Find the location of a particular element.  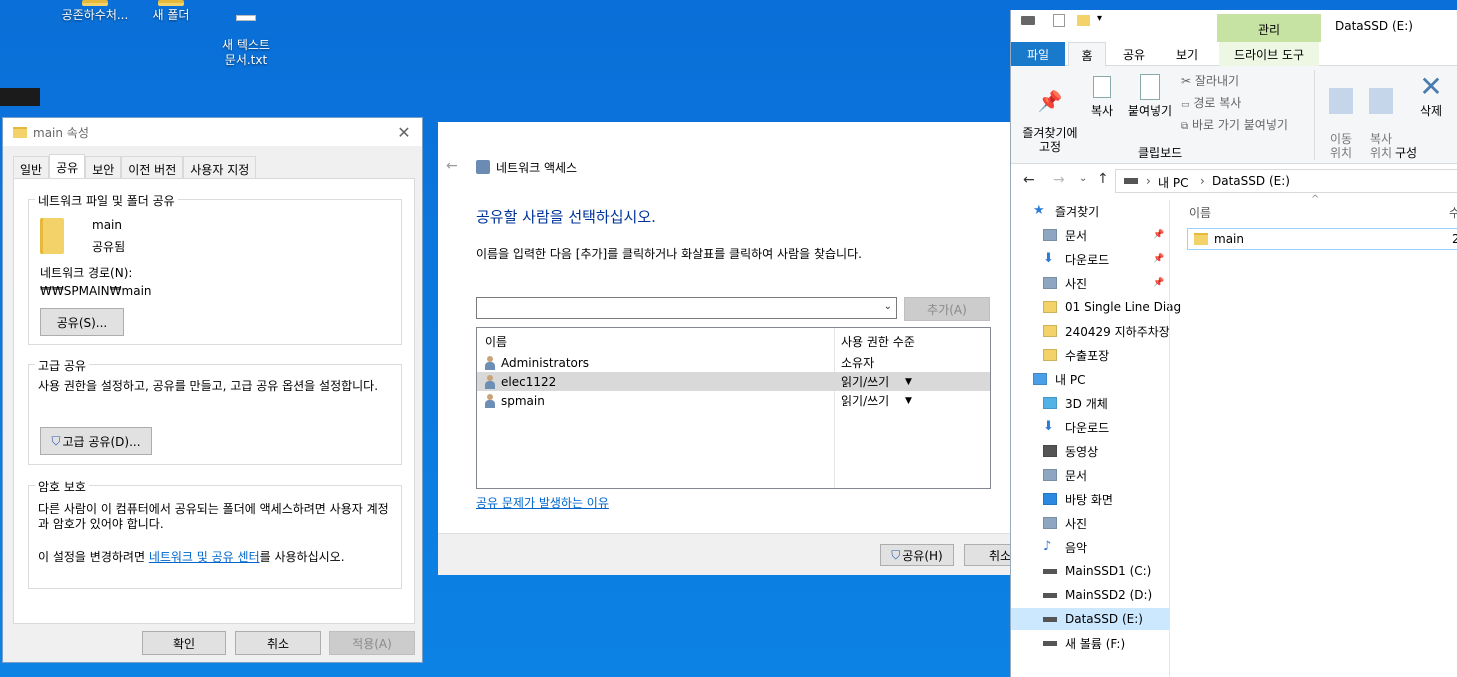

cut-button: ✂ 잘라내기 is located at coordinates (1210, 80).